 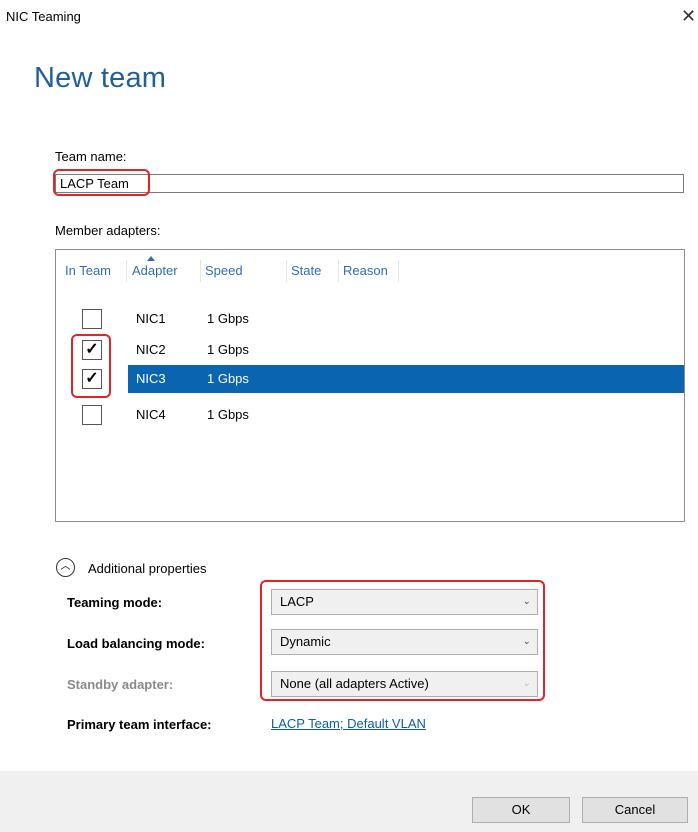 I want to click on in-team-checkbox-nic1, so click(x=92, y=319).